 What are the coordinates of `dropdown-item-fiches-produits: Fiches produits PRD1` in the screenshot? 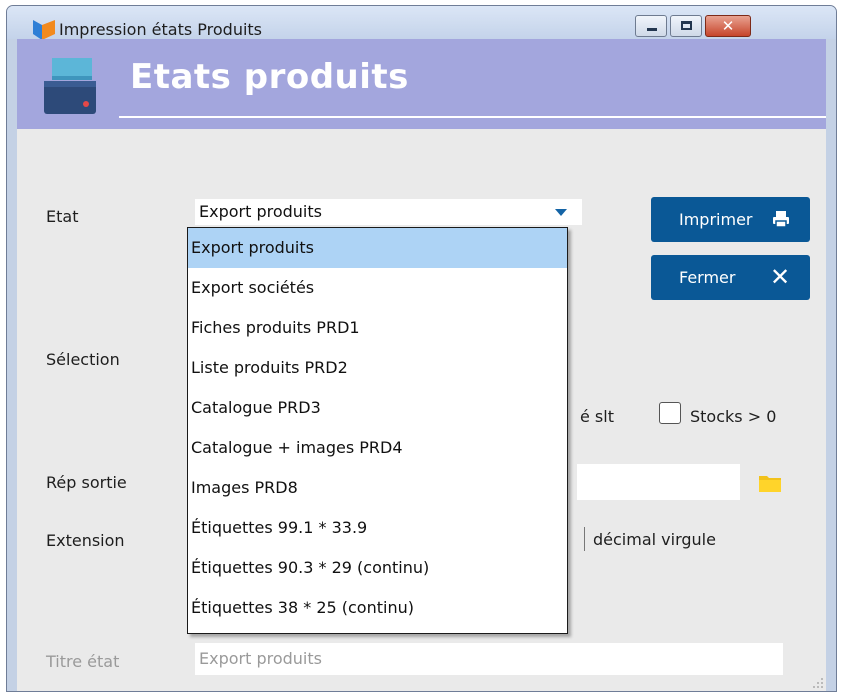 It's located at (377, 328).